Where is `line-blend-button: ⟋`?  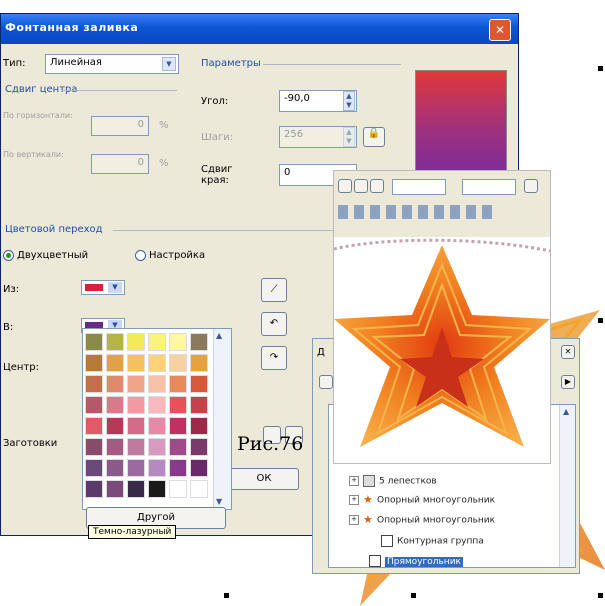 line-blend-button: ⟋ is located at coordinates (274, 290).